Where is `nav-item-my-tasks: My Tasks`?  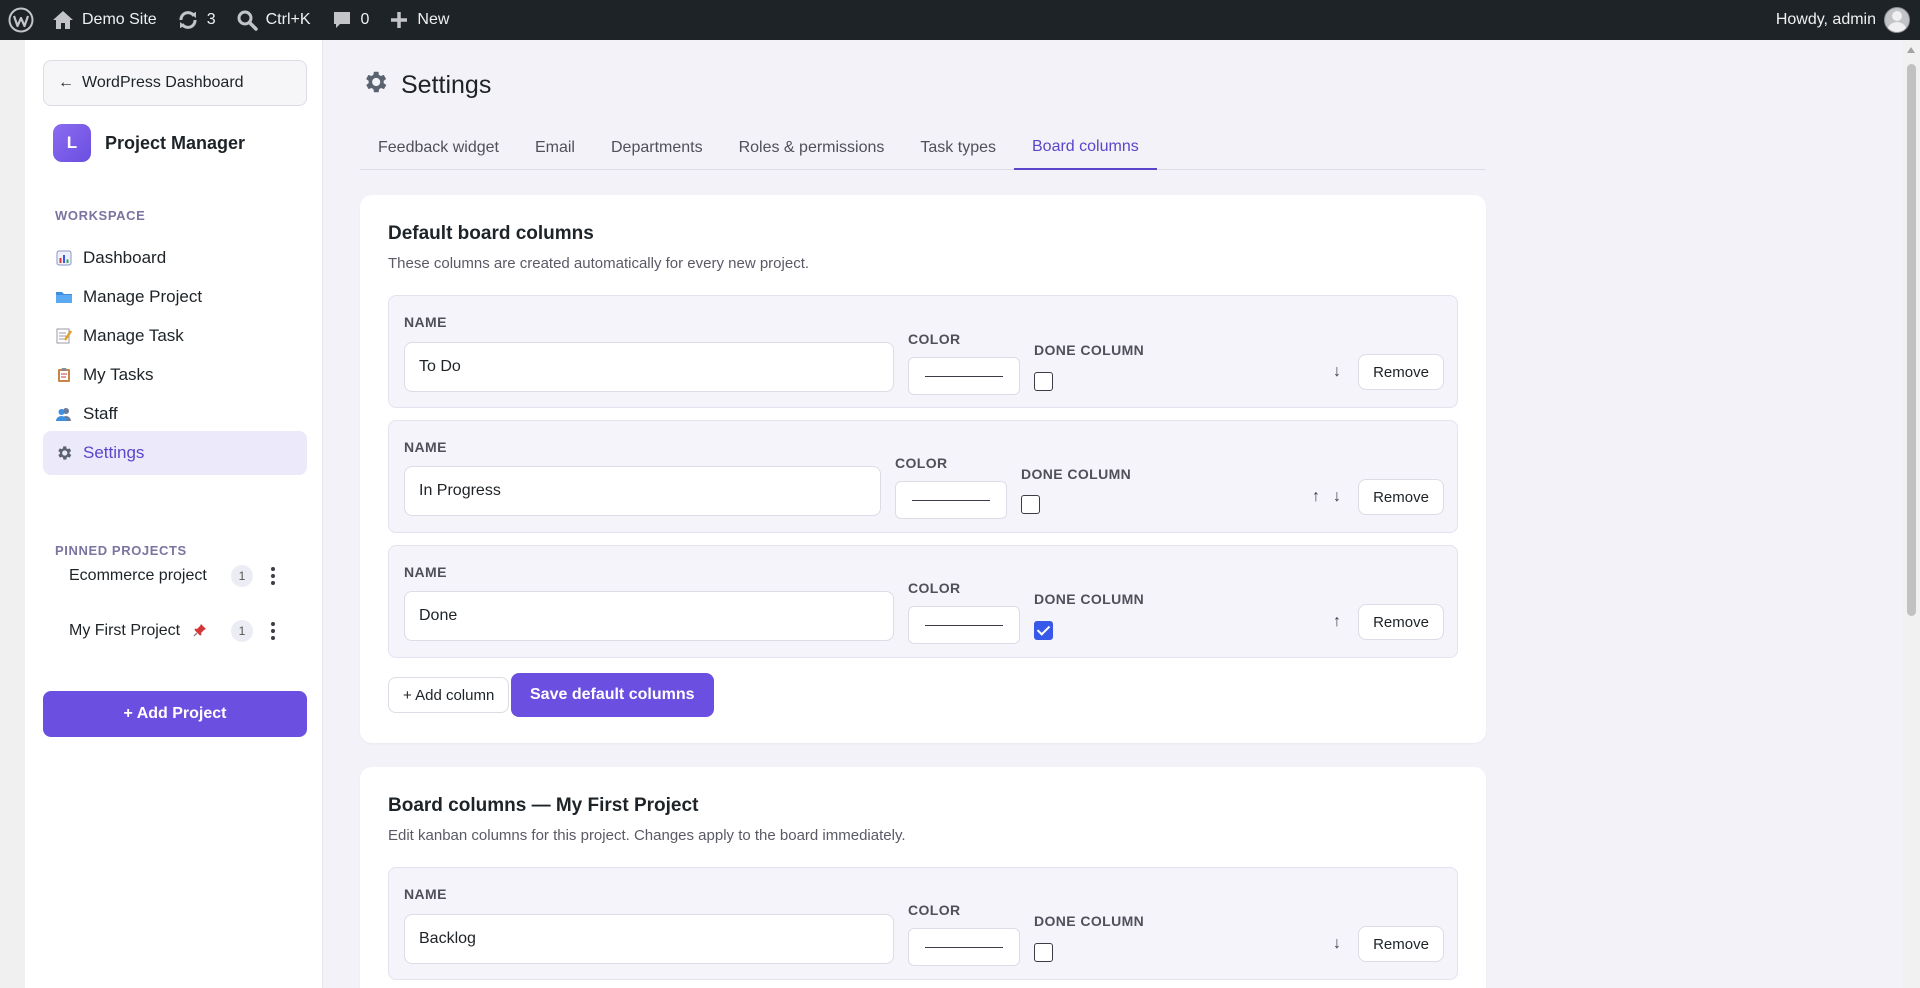 nav-item-my-tasks: My Tasks is located at coordinates (175, 375).